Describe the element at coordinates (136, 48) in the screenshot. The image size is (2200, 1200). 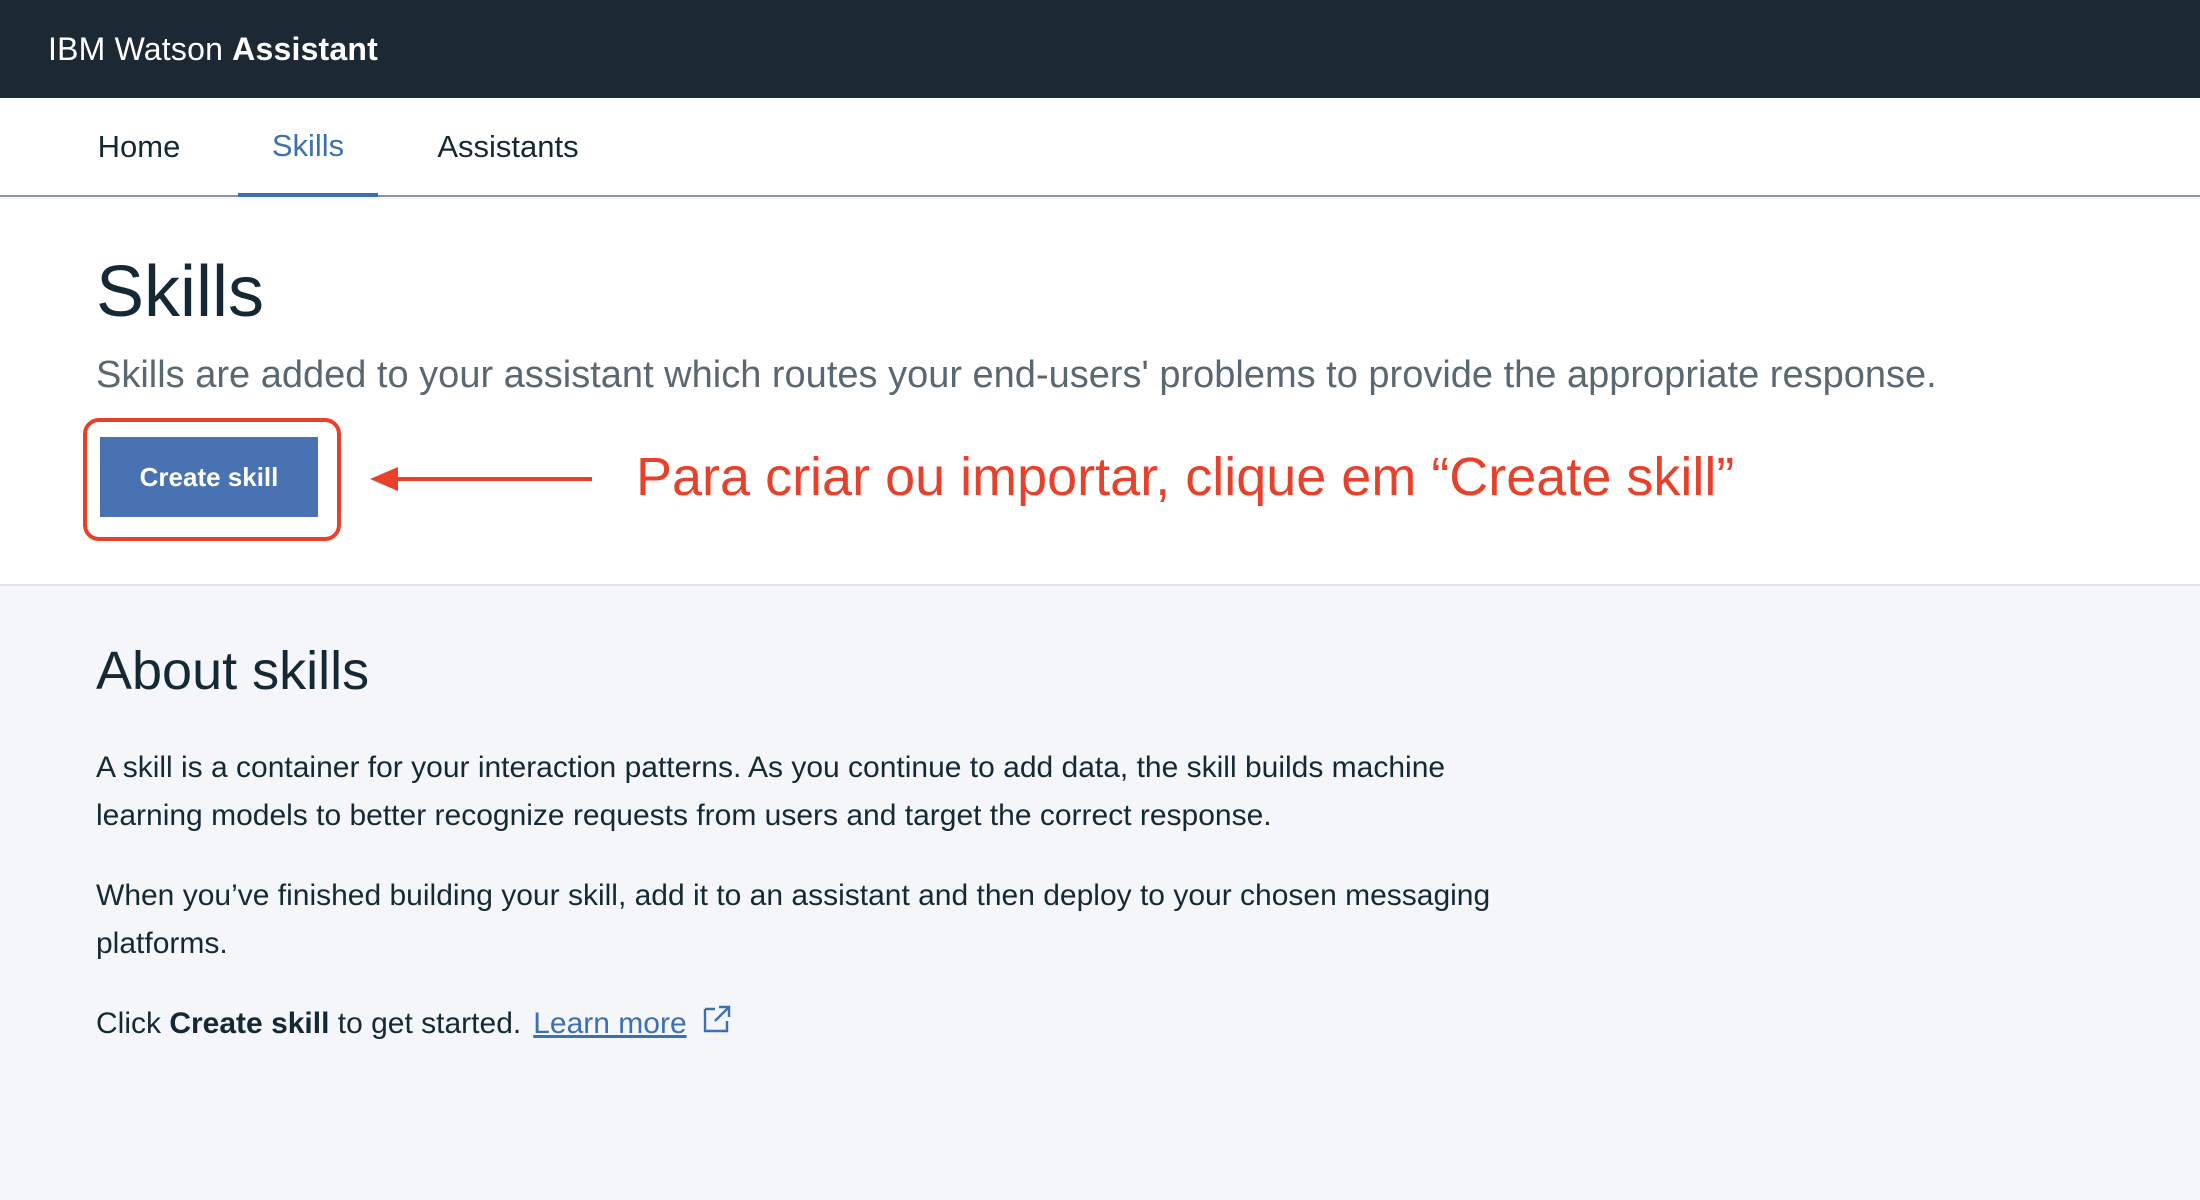
I see `brand-prefix: IBM Watson` at that location.